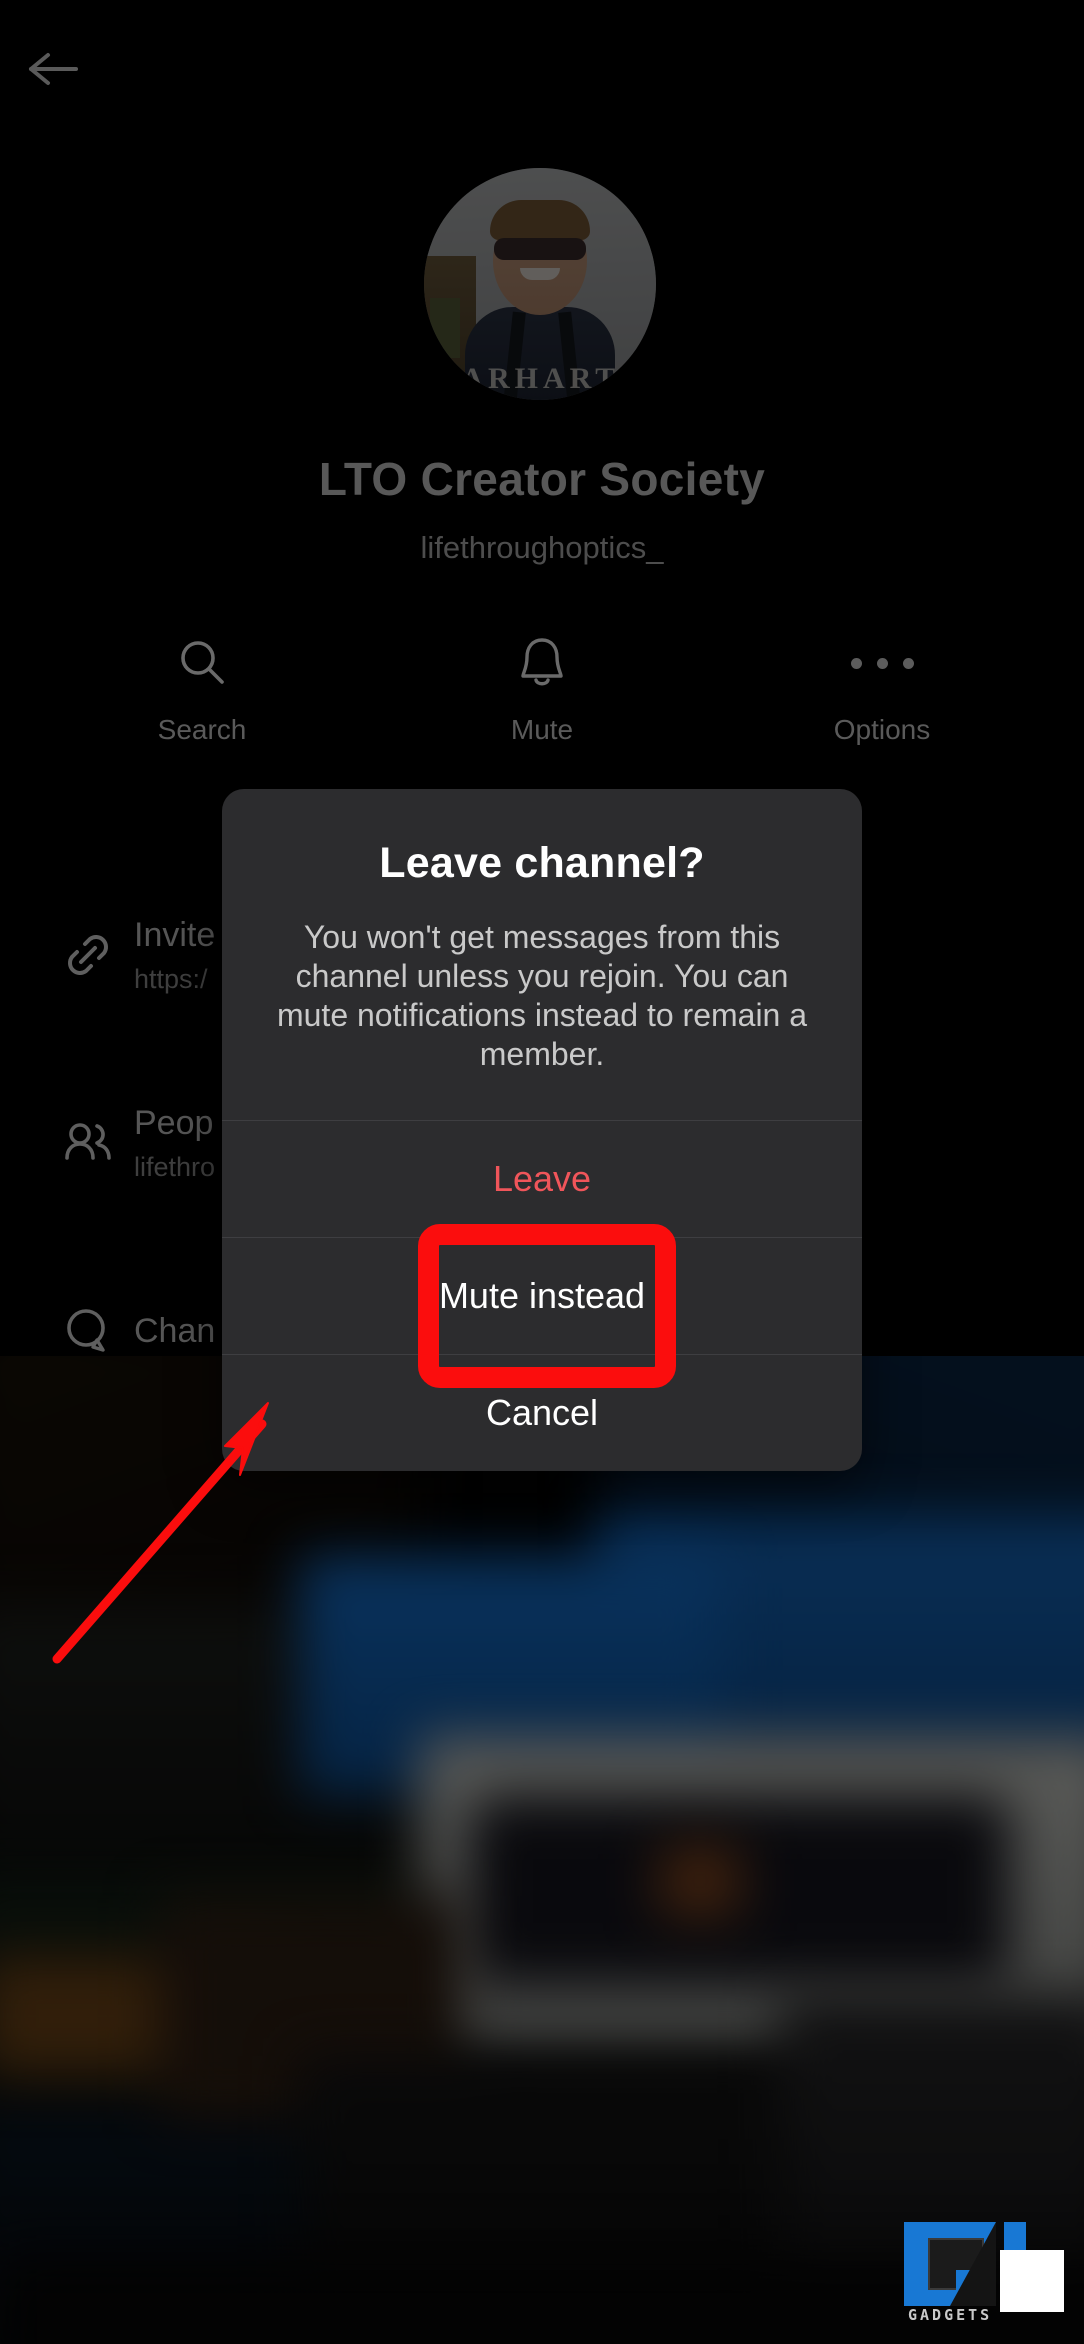  What do you see at coordinates (540, 220) in the screenshot?
I see `avatar-hair` at bounding box center [540, 220].